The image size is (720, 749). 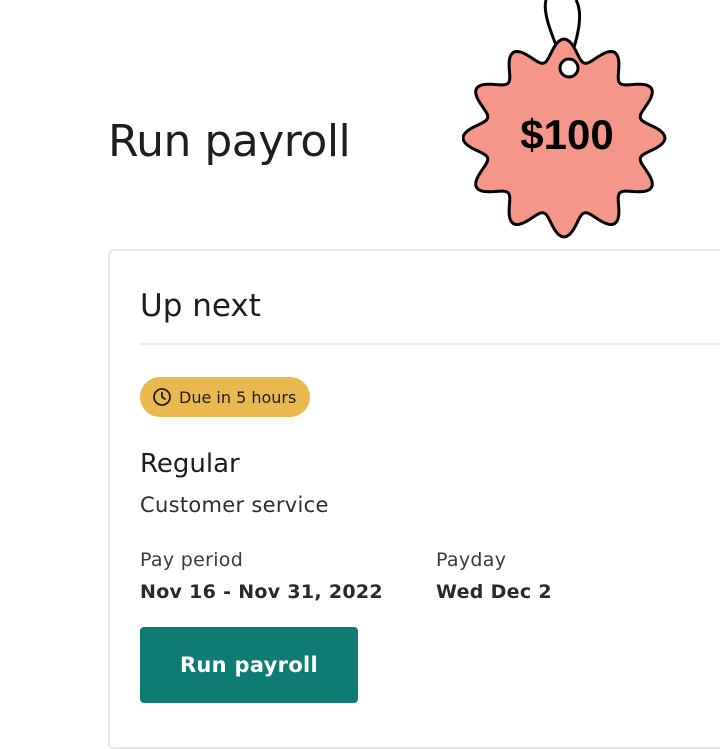 I want to click on payday-label: Payday, so click(x=471, y=560).